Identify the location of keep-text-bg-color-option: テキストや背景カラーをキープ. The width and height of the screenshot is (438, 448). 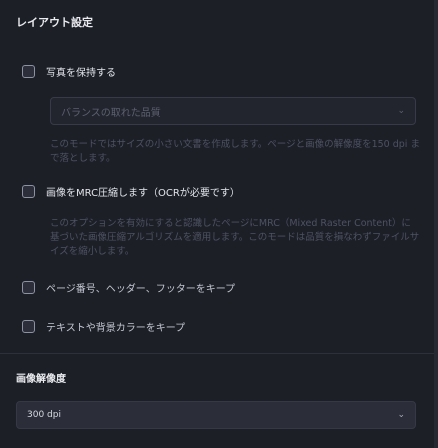
(103, 326).